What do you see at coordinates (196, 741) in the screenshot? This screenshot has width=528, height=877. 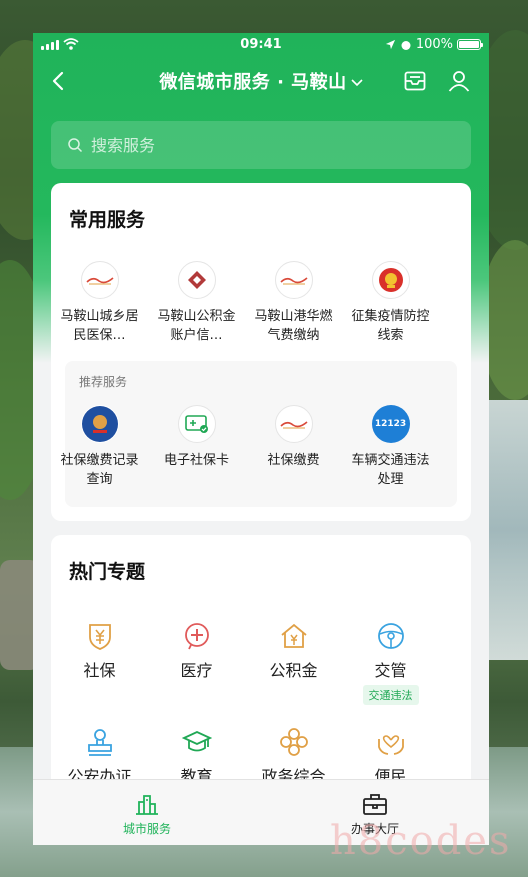 I see `graduation-cap-icon` at bounding box center [196, 741].